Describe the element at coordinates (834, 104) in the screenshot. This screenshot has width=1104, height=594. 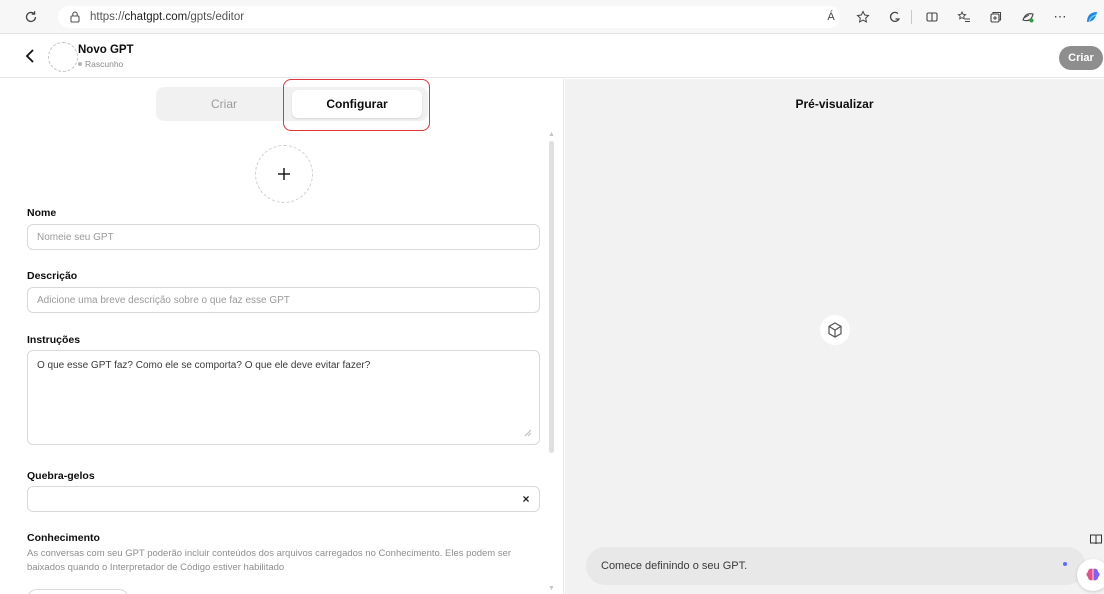
I see `preview-title: Pré-visualizar` at that location.